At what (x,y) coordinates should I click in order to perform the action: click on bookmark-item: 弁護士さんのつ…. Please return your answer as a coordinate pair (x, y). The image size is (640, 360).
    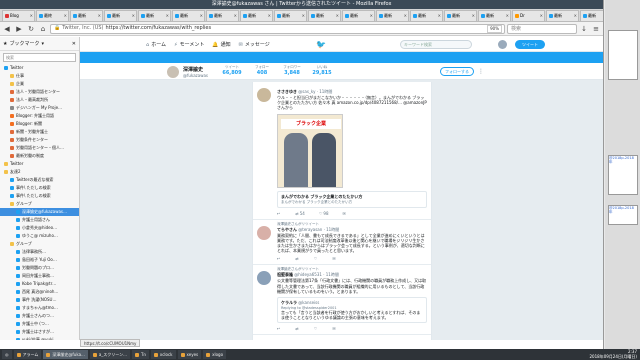
    Looking at the image, I should click on (39, 316).